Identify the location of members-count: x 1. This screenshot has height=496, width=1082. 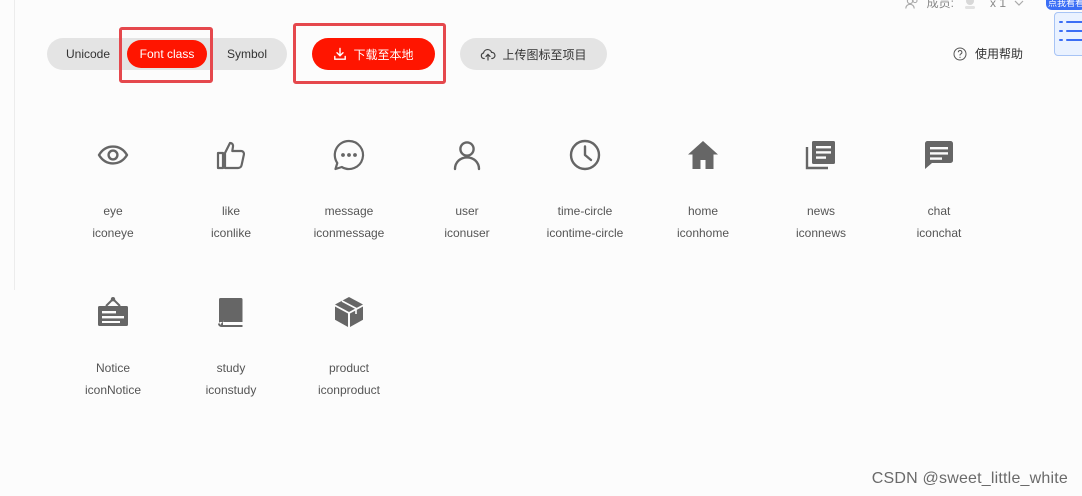
(997, 5).